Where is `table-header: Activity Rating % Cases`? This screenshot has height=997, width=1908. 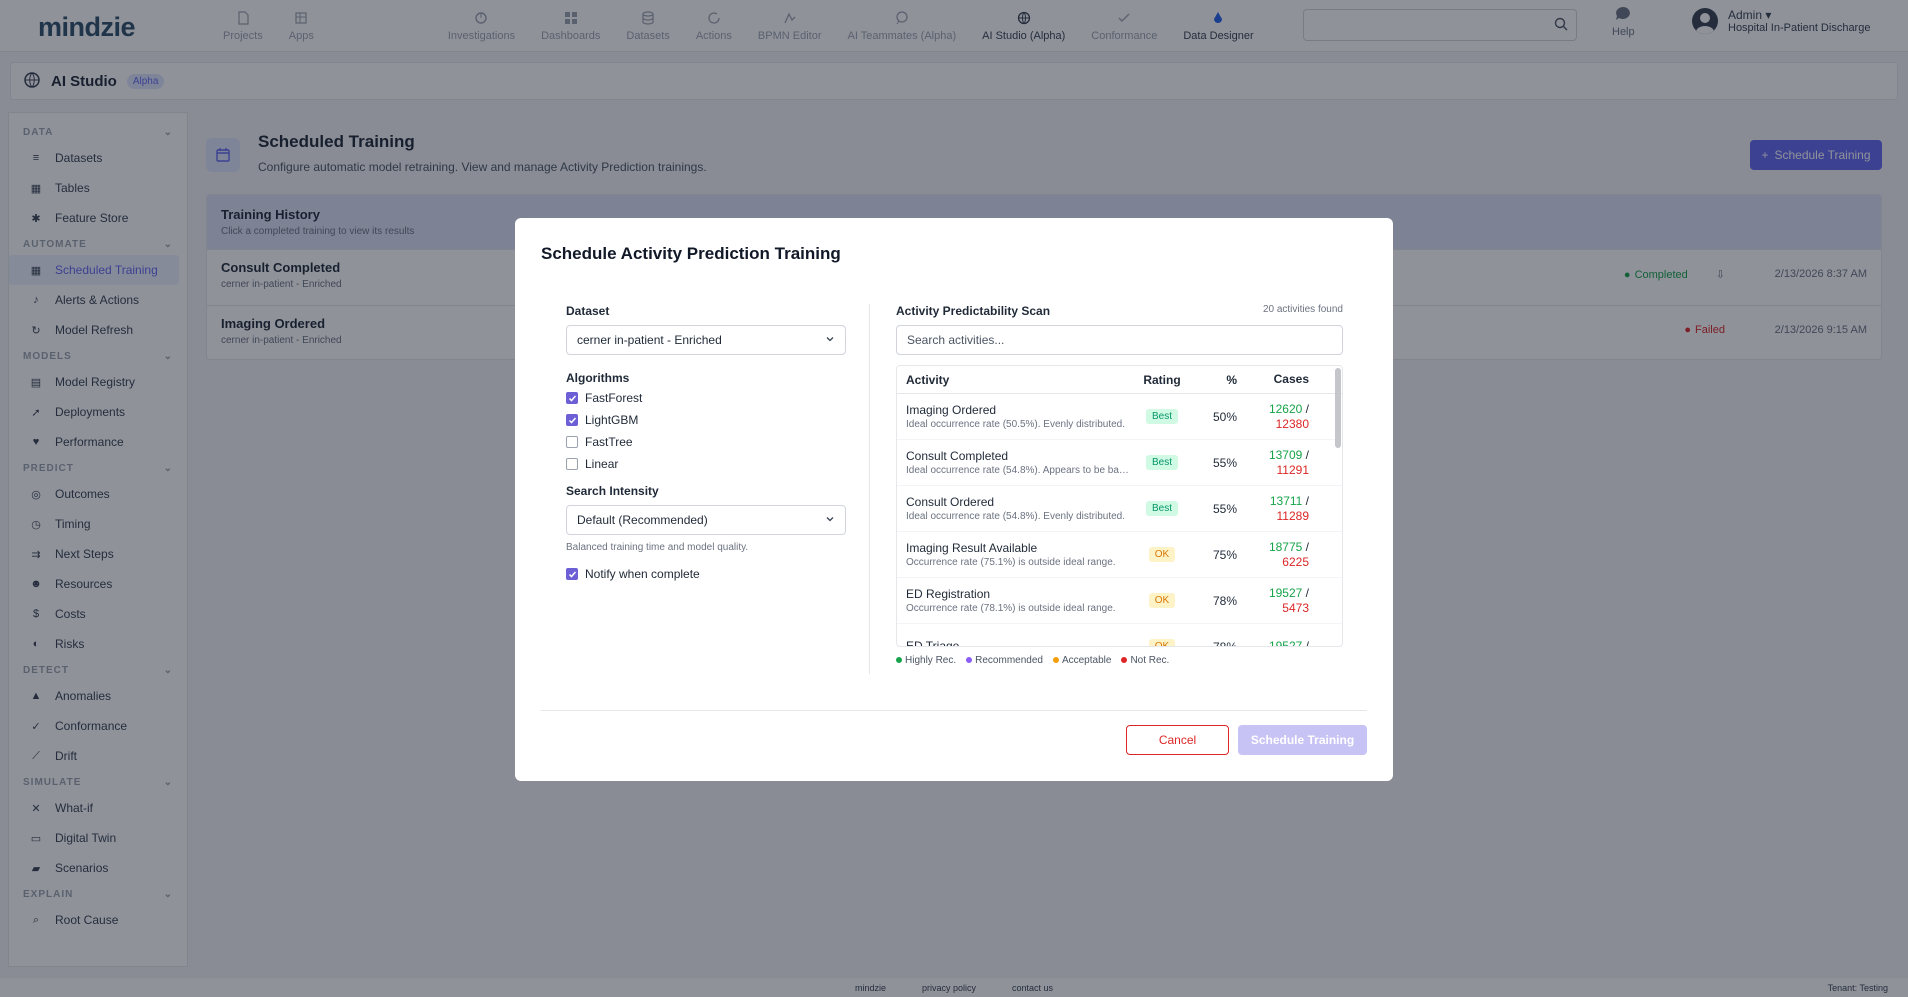
table-header: Activity Rating % Cases is located at coordinates (1119, 380).